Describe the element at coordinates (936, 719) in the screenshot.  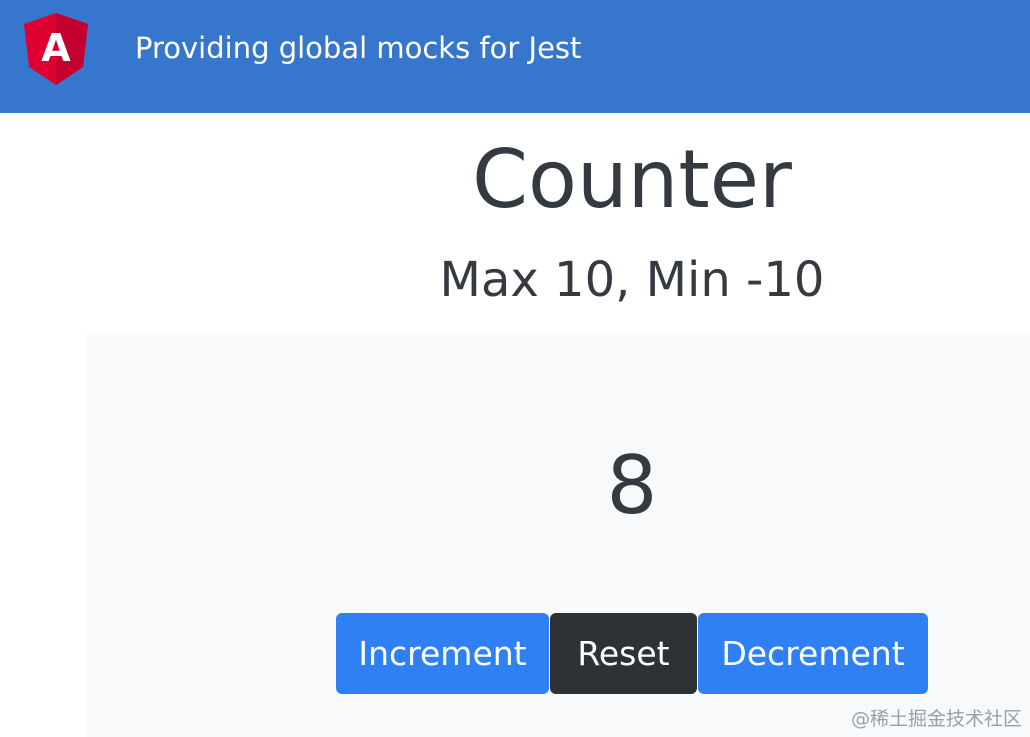
I see `watermark: @稀土掘金技术社区` at that location.